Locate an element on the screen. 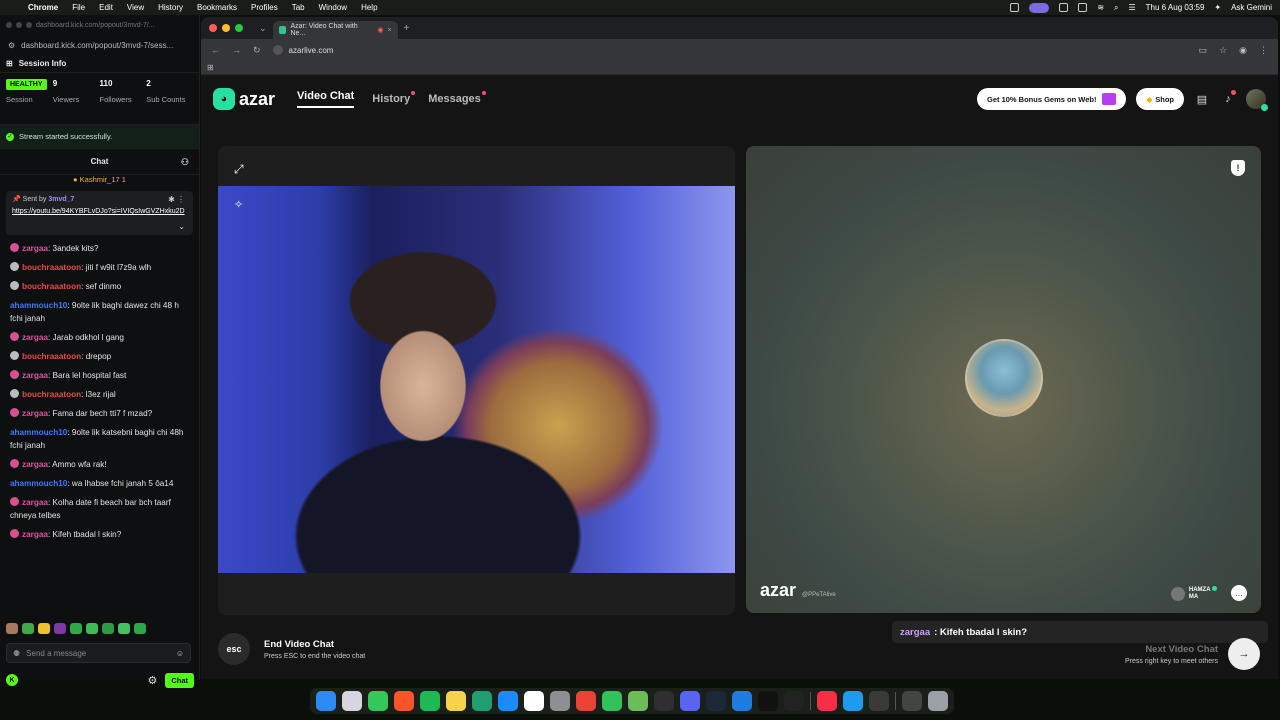 This screenshot has width=1280, height=720. kick-logo-icon: K is located at coordinates (12, 680).